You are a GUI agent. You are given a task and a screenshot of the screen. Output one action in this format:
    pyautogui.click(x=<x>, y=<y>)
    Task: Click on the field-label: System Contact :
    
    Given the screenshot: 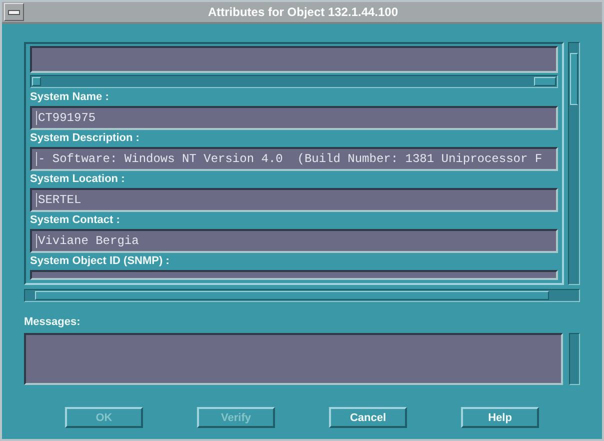 What is the action you would take?
    pyautogui.click(x=75, y=220)
    